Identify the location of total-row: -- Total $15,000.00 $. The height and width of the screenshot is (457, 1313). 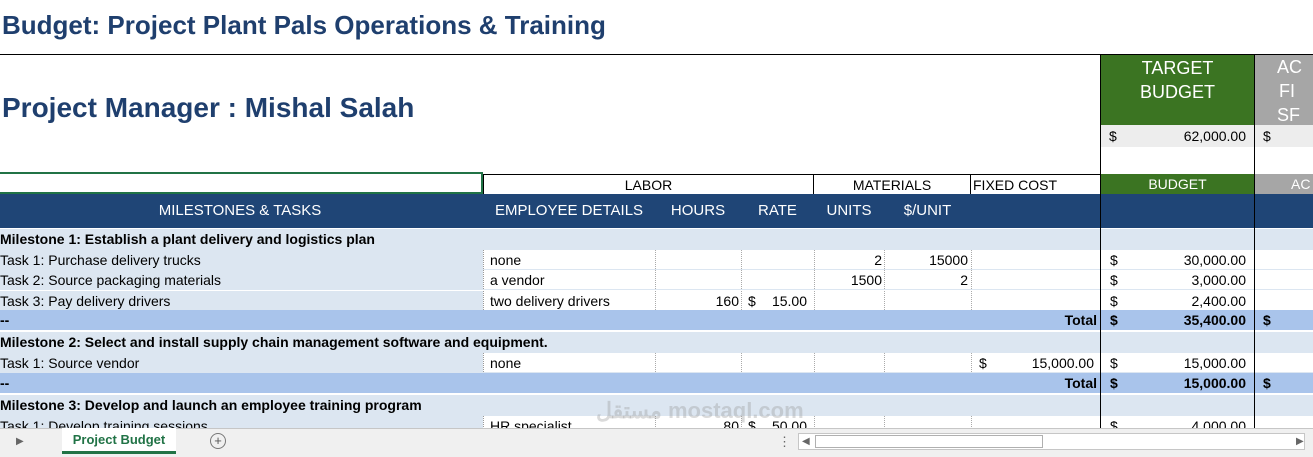
(656, 383).